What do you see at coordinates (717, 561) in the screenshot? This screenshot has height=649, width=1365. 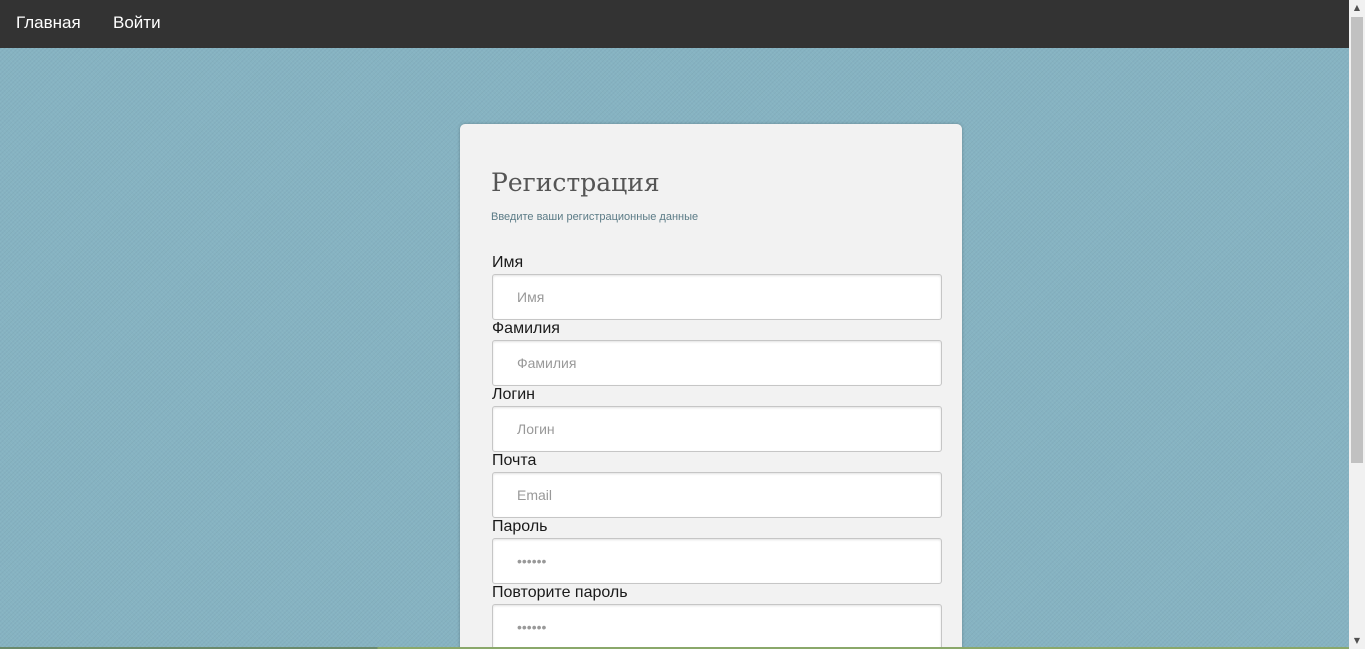 I see `password-input` at bounding box center [717, 561].